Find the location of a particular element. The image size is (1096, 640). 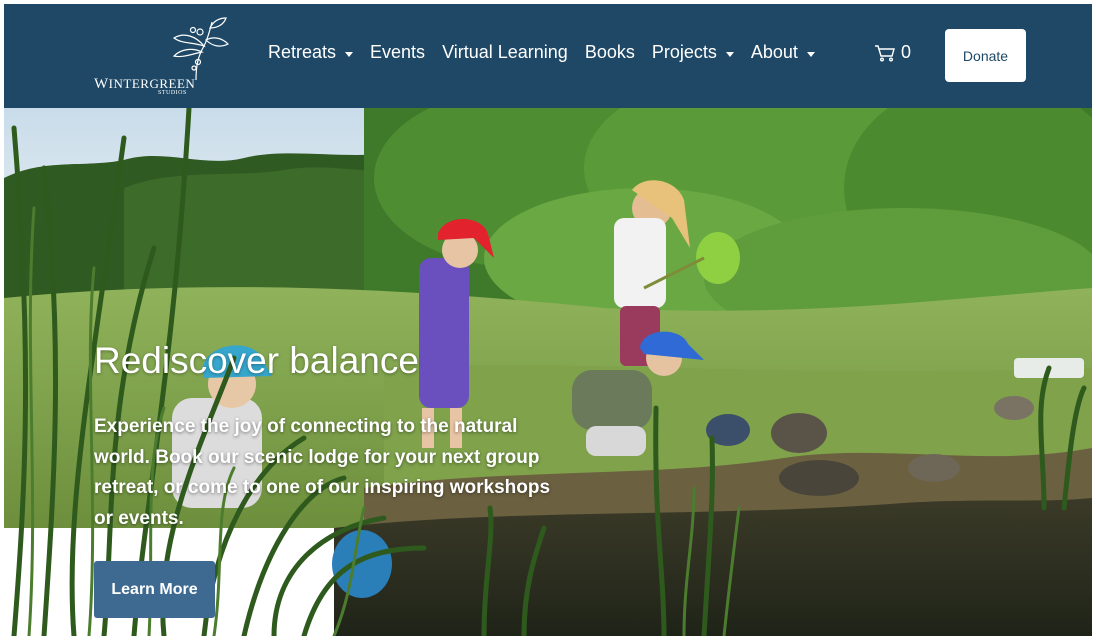

nav-events-label: Events is located at coordinates (398, 52).